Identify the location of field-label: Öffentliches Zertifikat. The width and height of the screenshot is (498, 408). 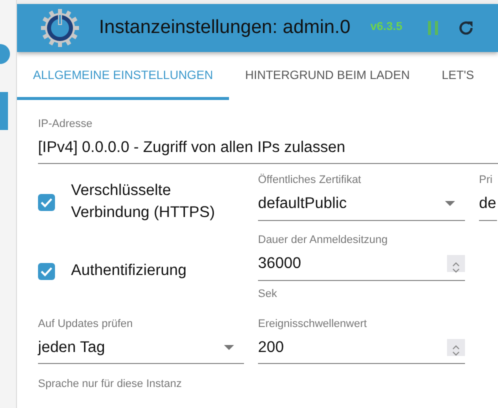
(310, 181).